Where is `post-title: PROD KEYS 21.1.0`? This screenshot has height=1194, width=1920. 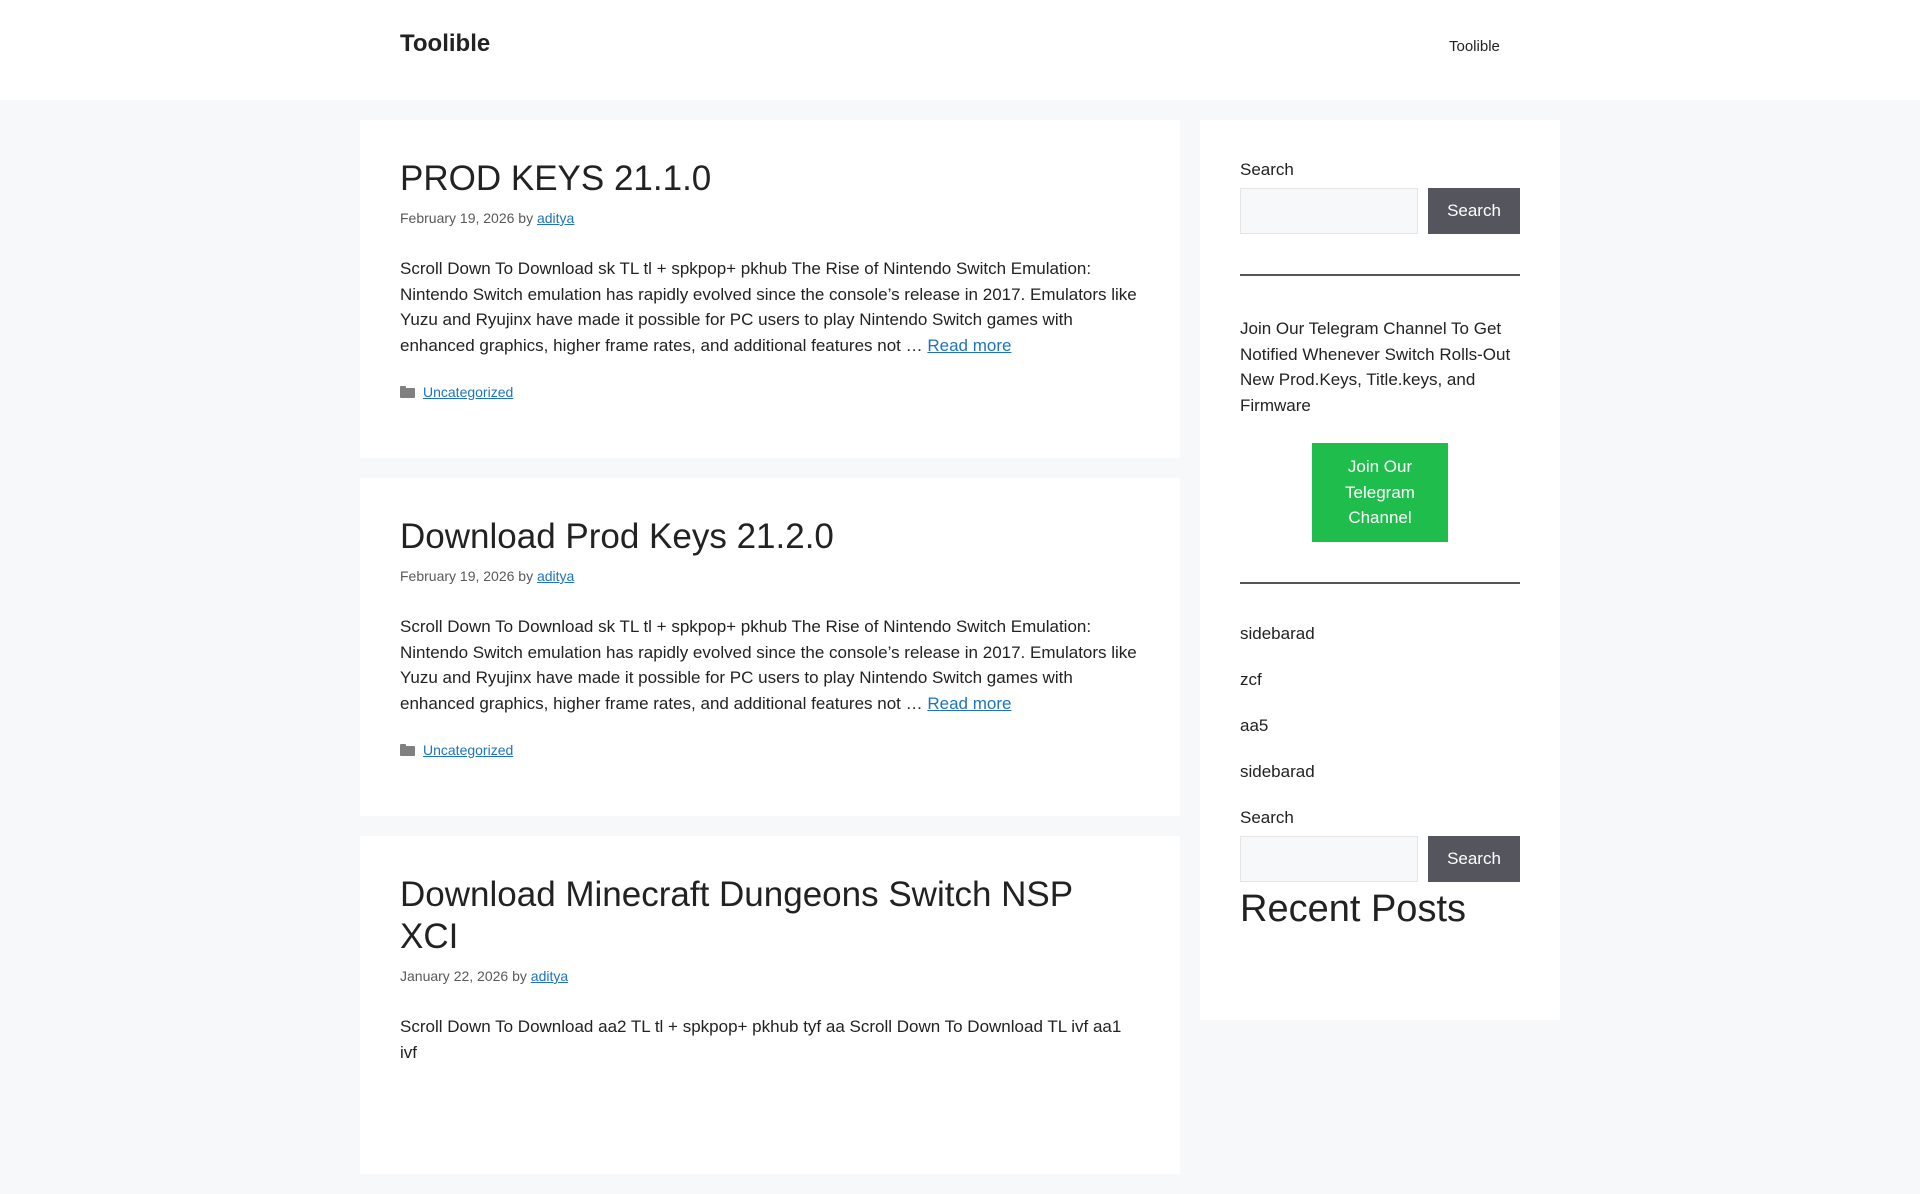 post-title: PROD KEYS 21.1.0 is located at coordinates (555, 178).